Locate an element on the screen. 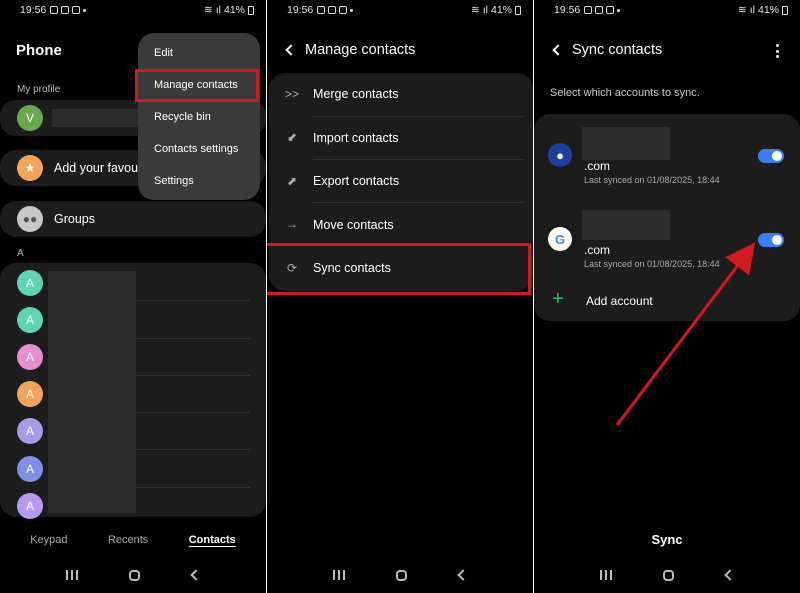 The height and width of the screenshot is (593, 800). export-contacts-item: Export contacts is located at coordinates (356, 181).